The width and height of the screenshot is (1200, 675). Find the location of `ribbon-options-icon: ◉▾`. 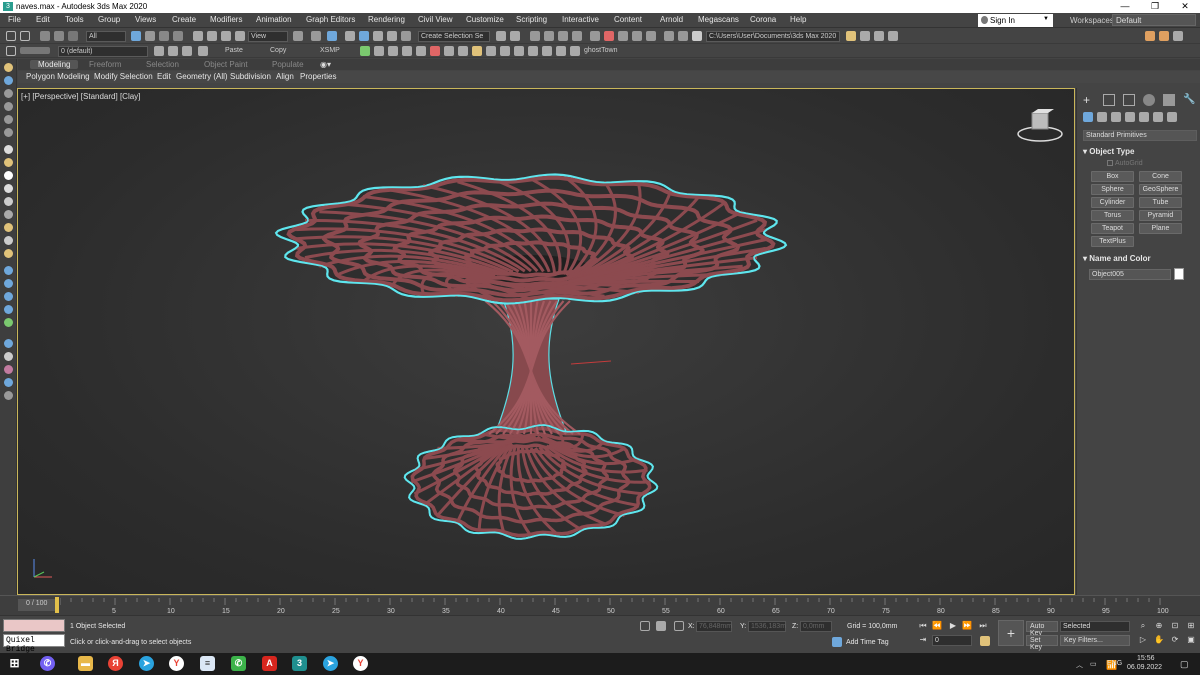

ribbon-options-icon: ◉▾ is located at coordinates (325, 64).